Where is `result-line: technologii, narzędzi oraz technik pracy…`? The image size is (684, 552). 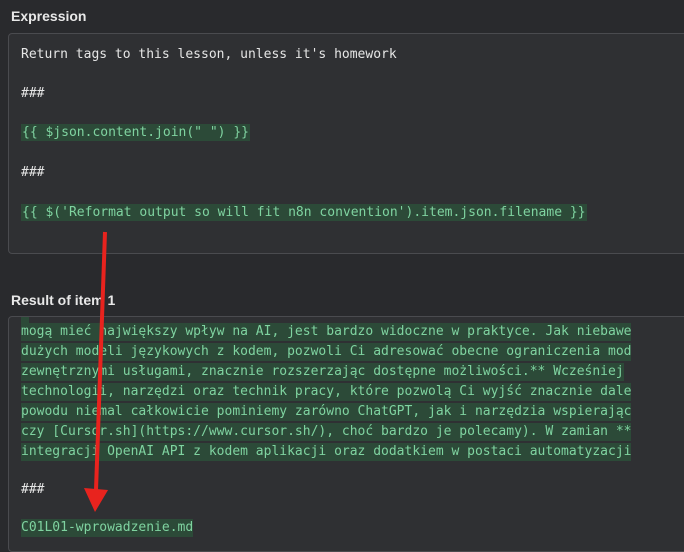
result-line: technologii, narzędzi oraz technik pracy… is located at coordinates (326, 392).